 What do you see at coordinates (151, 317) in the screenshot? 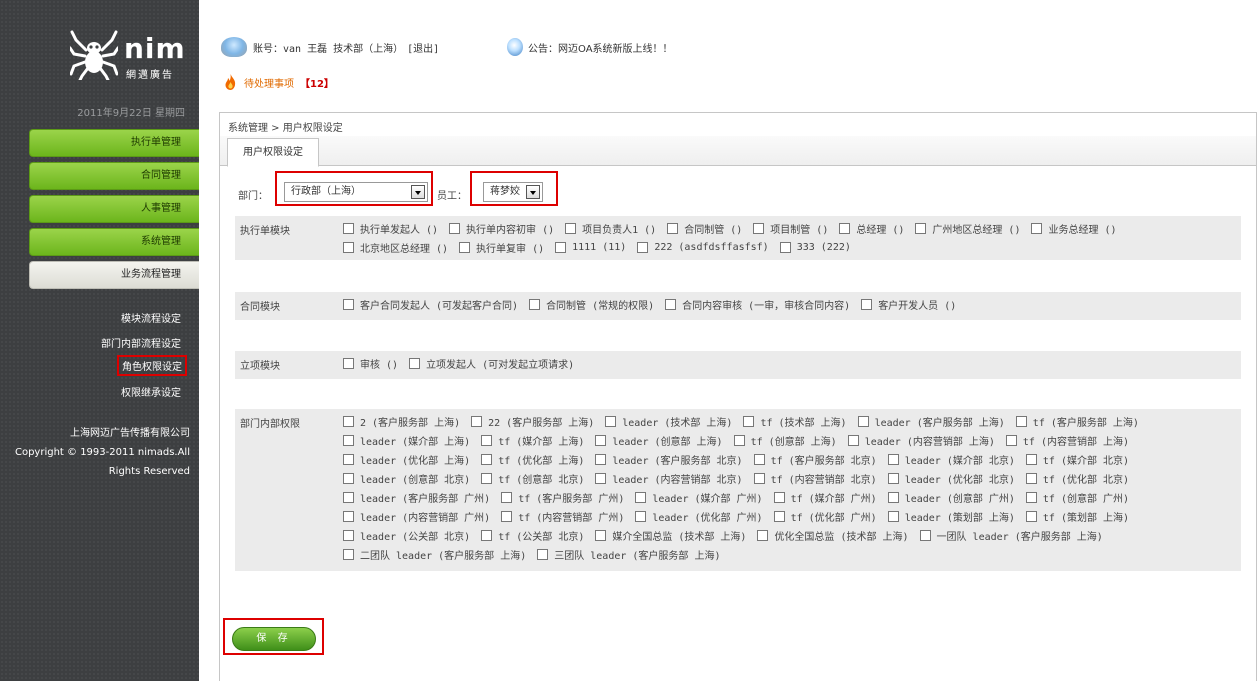
I see `submenu-module-process: 模块流程设定` at bounding box center [151, 317].